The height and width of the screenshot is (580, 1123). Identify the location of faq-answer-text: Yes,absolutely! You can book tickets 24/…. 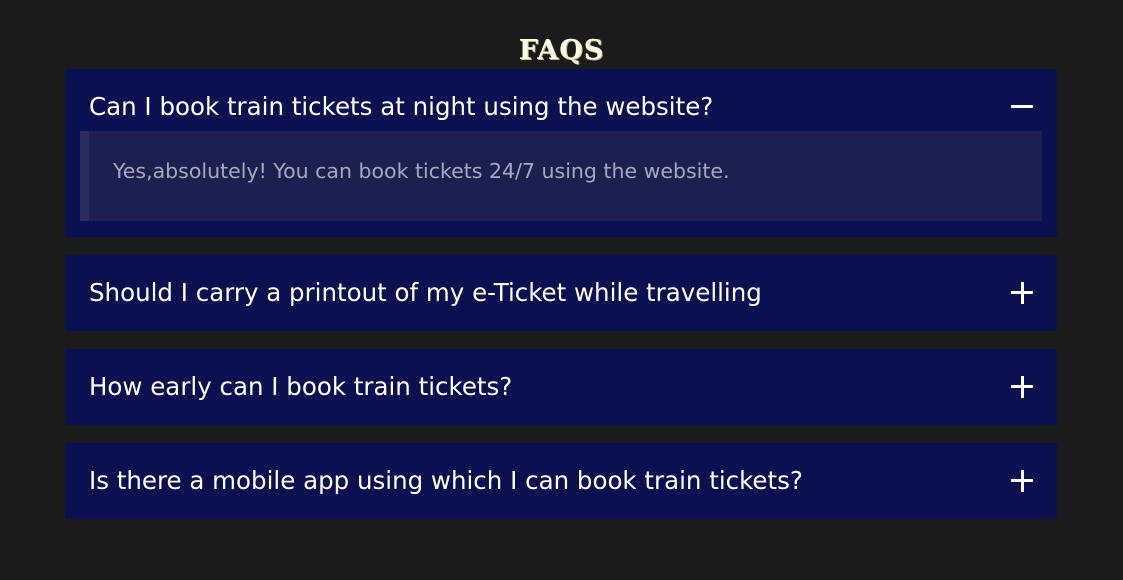
(421, 171).